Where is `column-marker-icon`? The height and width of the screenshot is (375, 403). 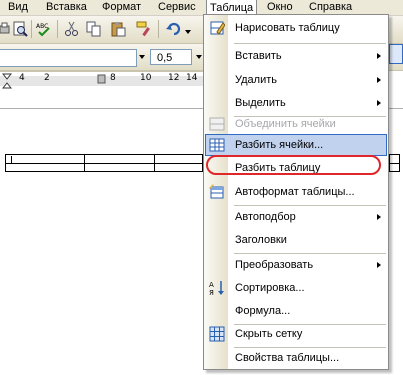
column-marker-icon is located at coordinates (101, 79).